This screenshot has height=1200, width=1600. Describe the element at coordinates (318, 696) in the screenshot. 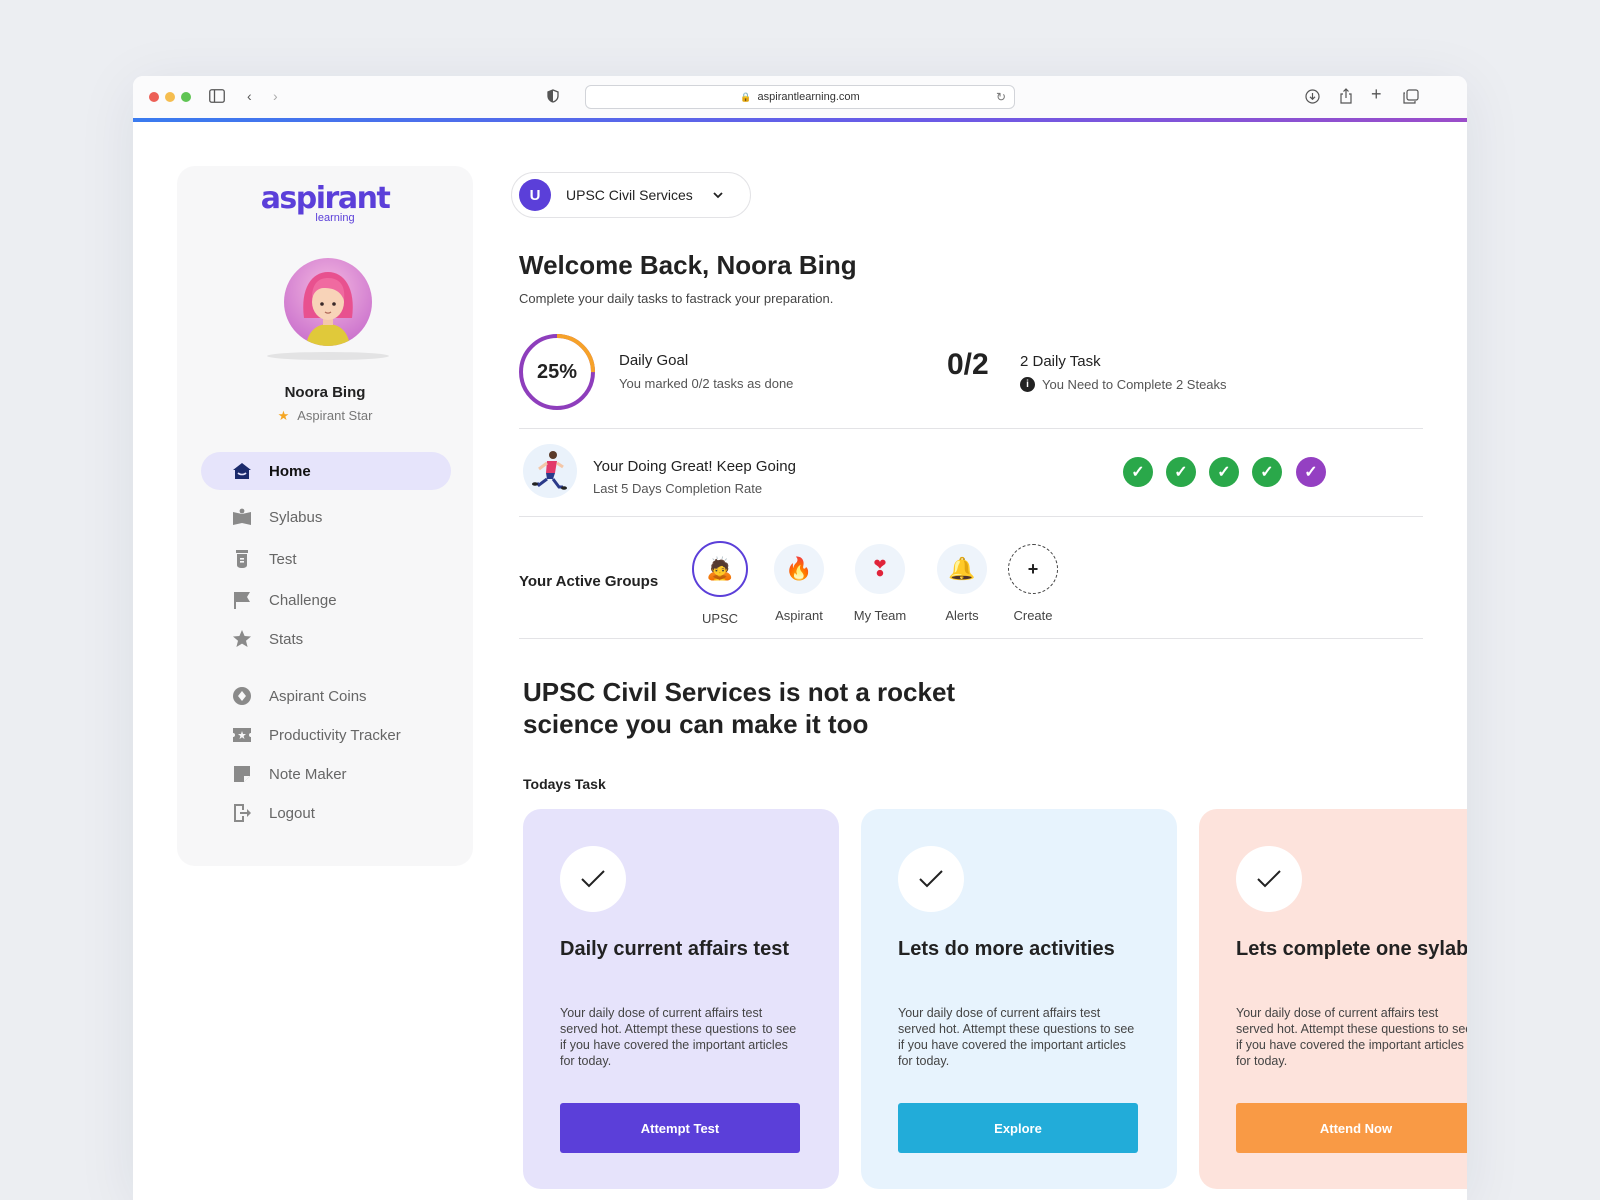

I see `sidebar-item-label: Aspirant Coins` at that location.